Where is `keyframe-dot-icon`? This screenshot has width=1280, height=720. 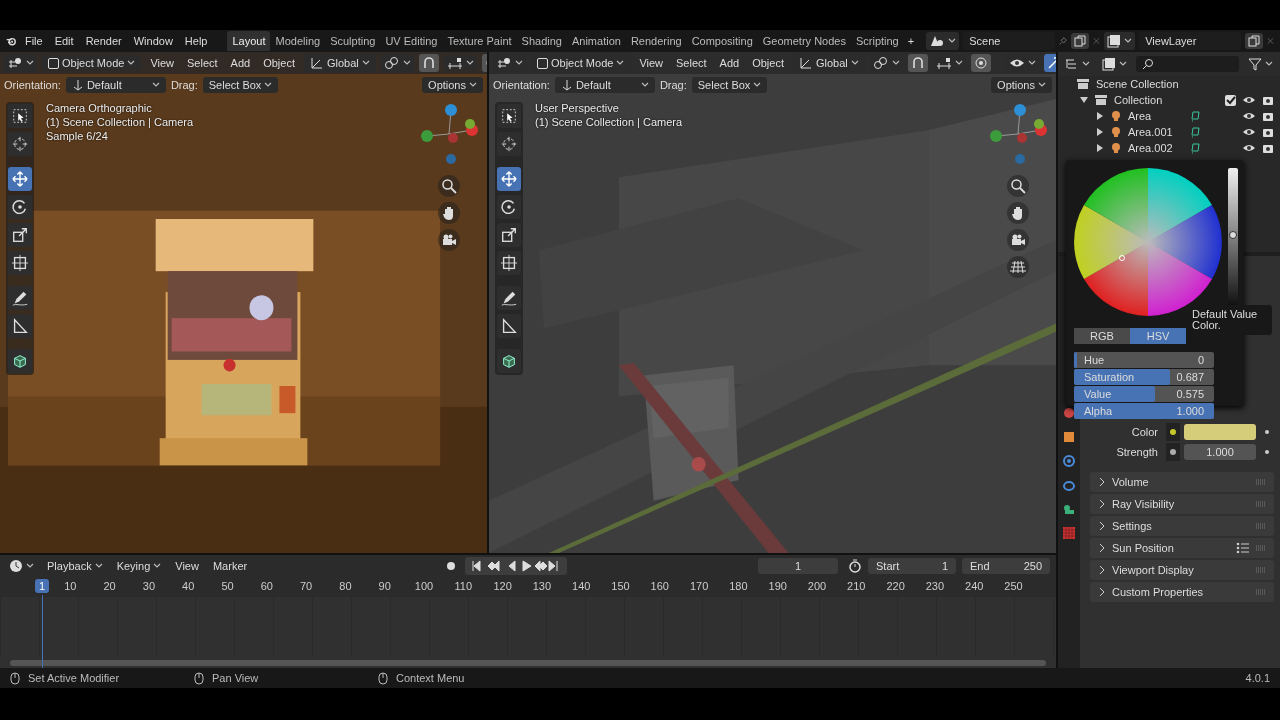
keyframe-dot-icon is located at coordinates (1267, 432).